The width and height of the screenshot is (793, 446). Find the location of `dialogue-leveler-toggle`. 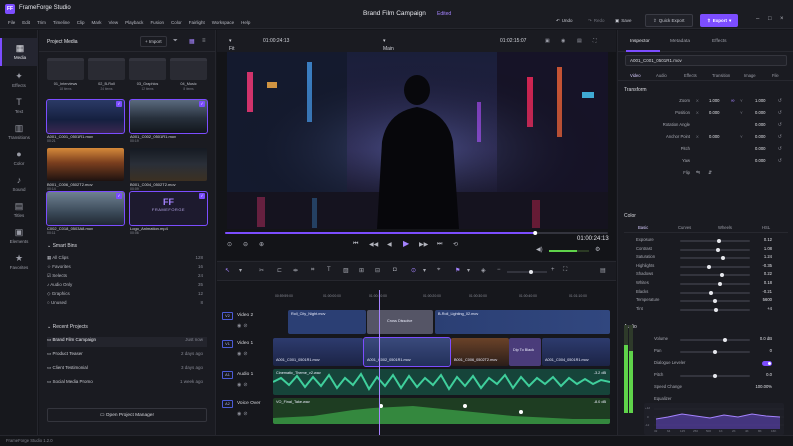

dialogue-leveler-toggle is located at coordinates (767, 363).